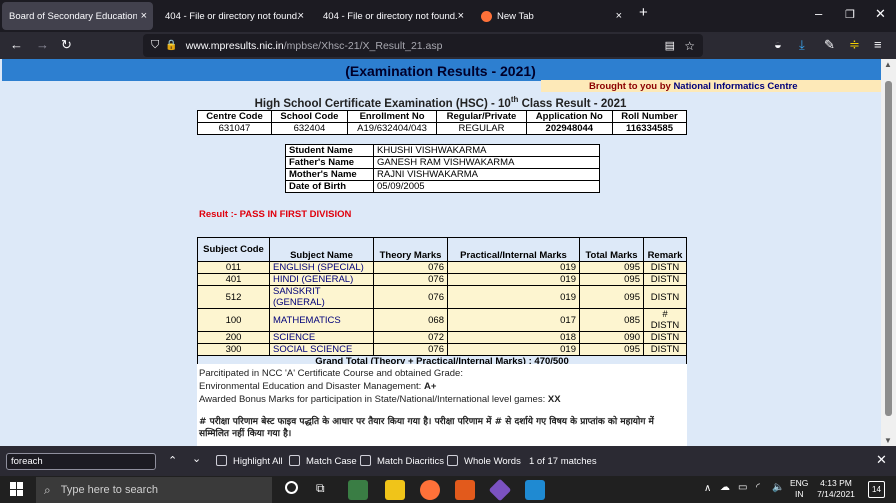 The width and height of the screenshot is (896, 503). Describe the element at coordinates (155, 45) in the screenshot. I see `shield-icon: ⛉` at that location.